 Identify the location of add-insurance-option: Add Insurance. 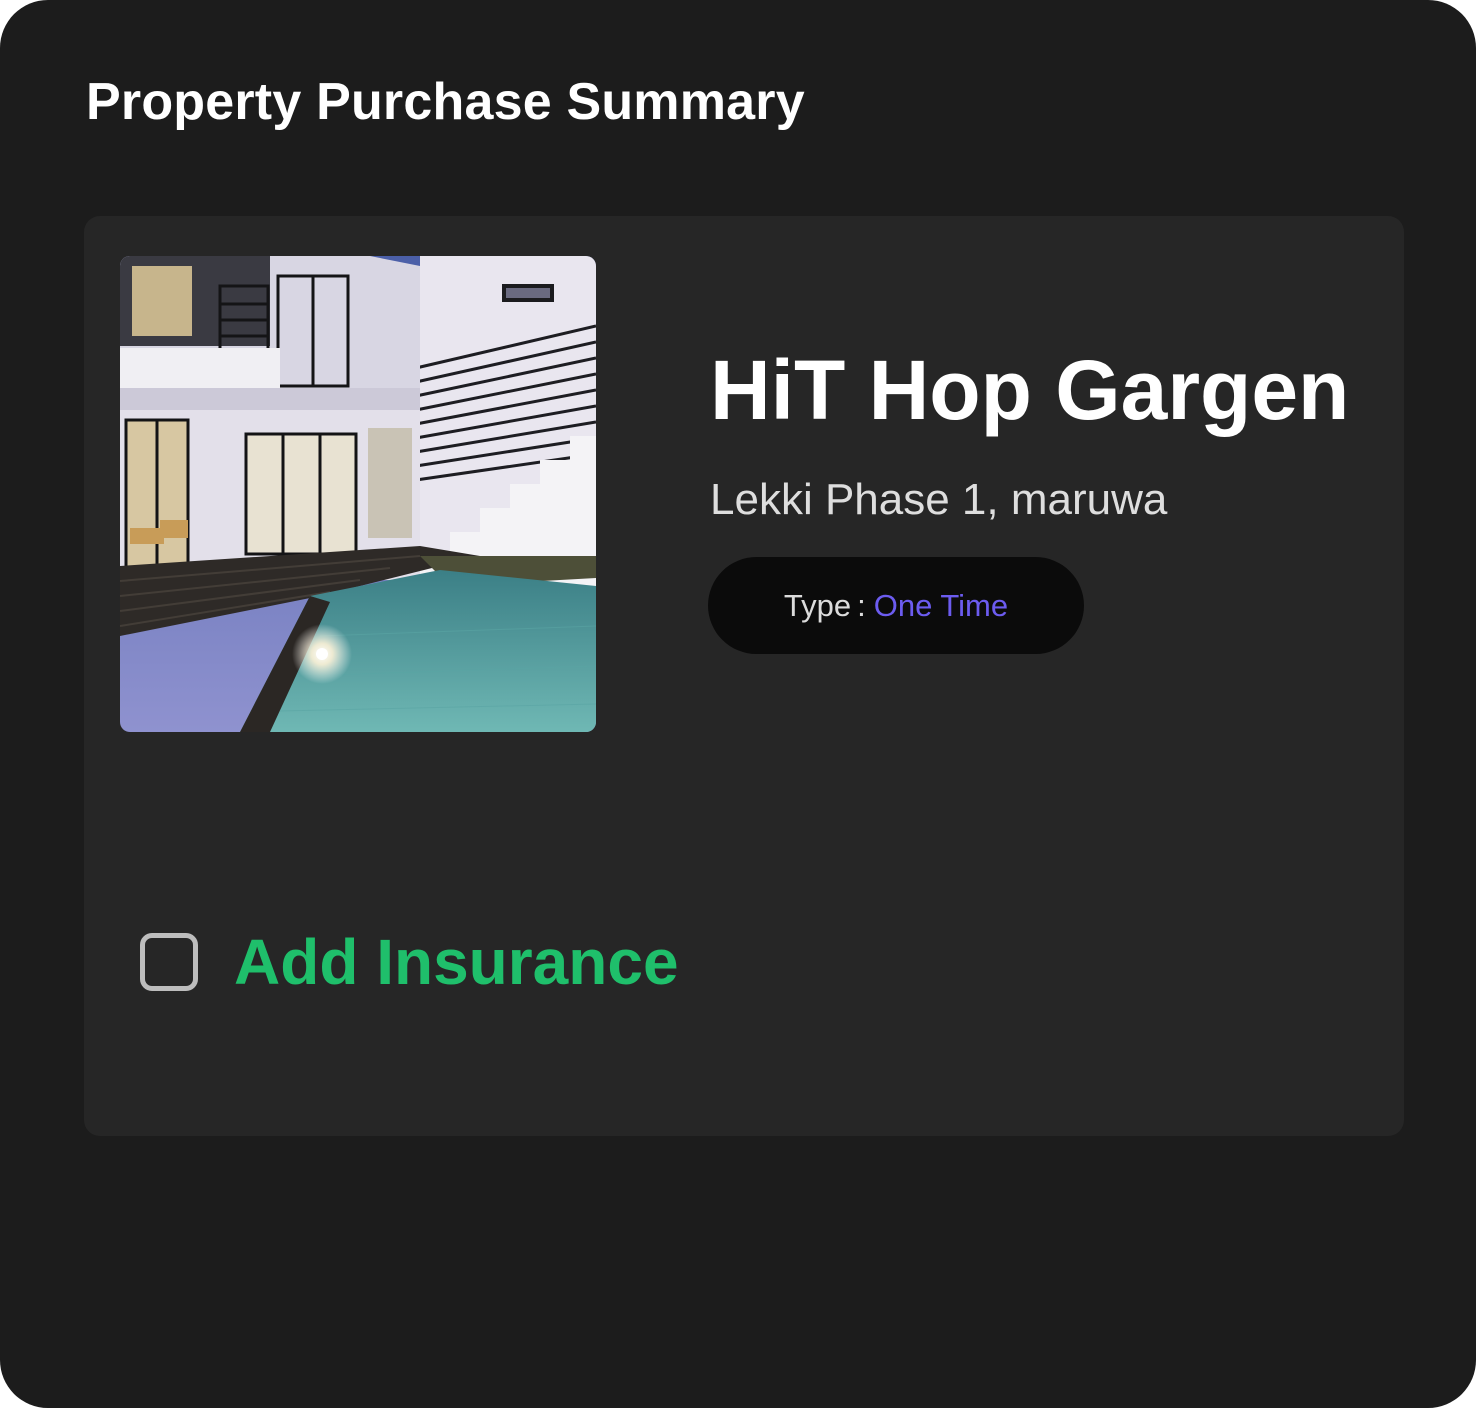
(409, 962).